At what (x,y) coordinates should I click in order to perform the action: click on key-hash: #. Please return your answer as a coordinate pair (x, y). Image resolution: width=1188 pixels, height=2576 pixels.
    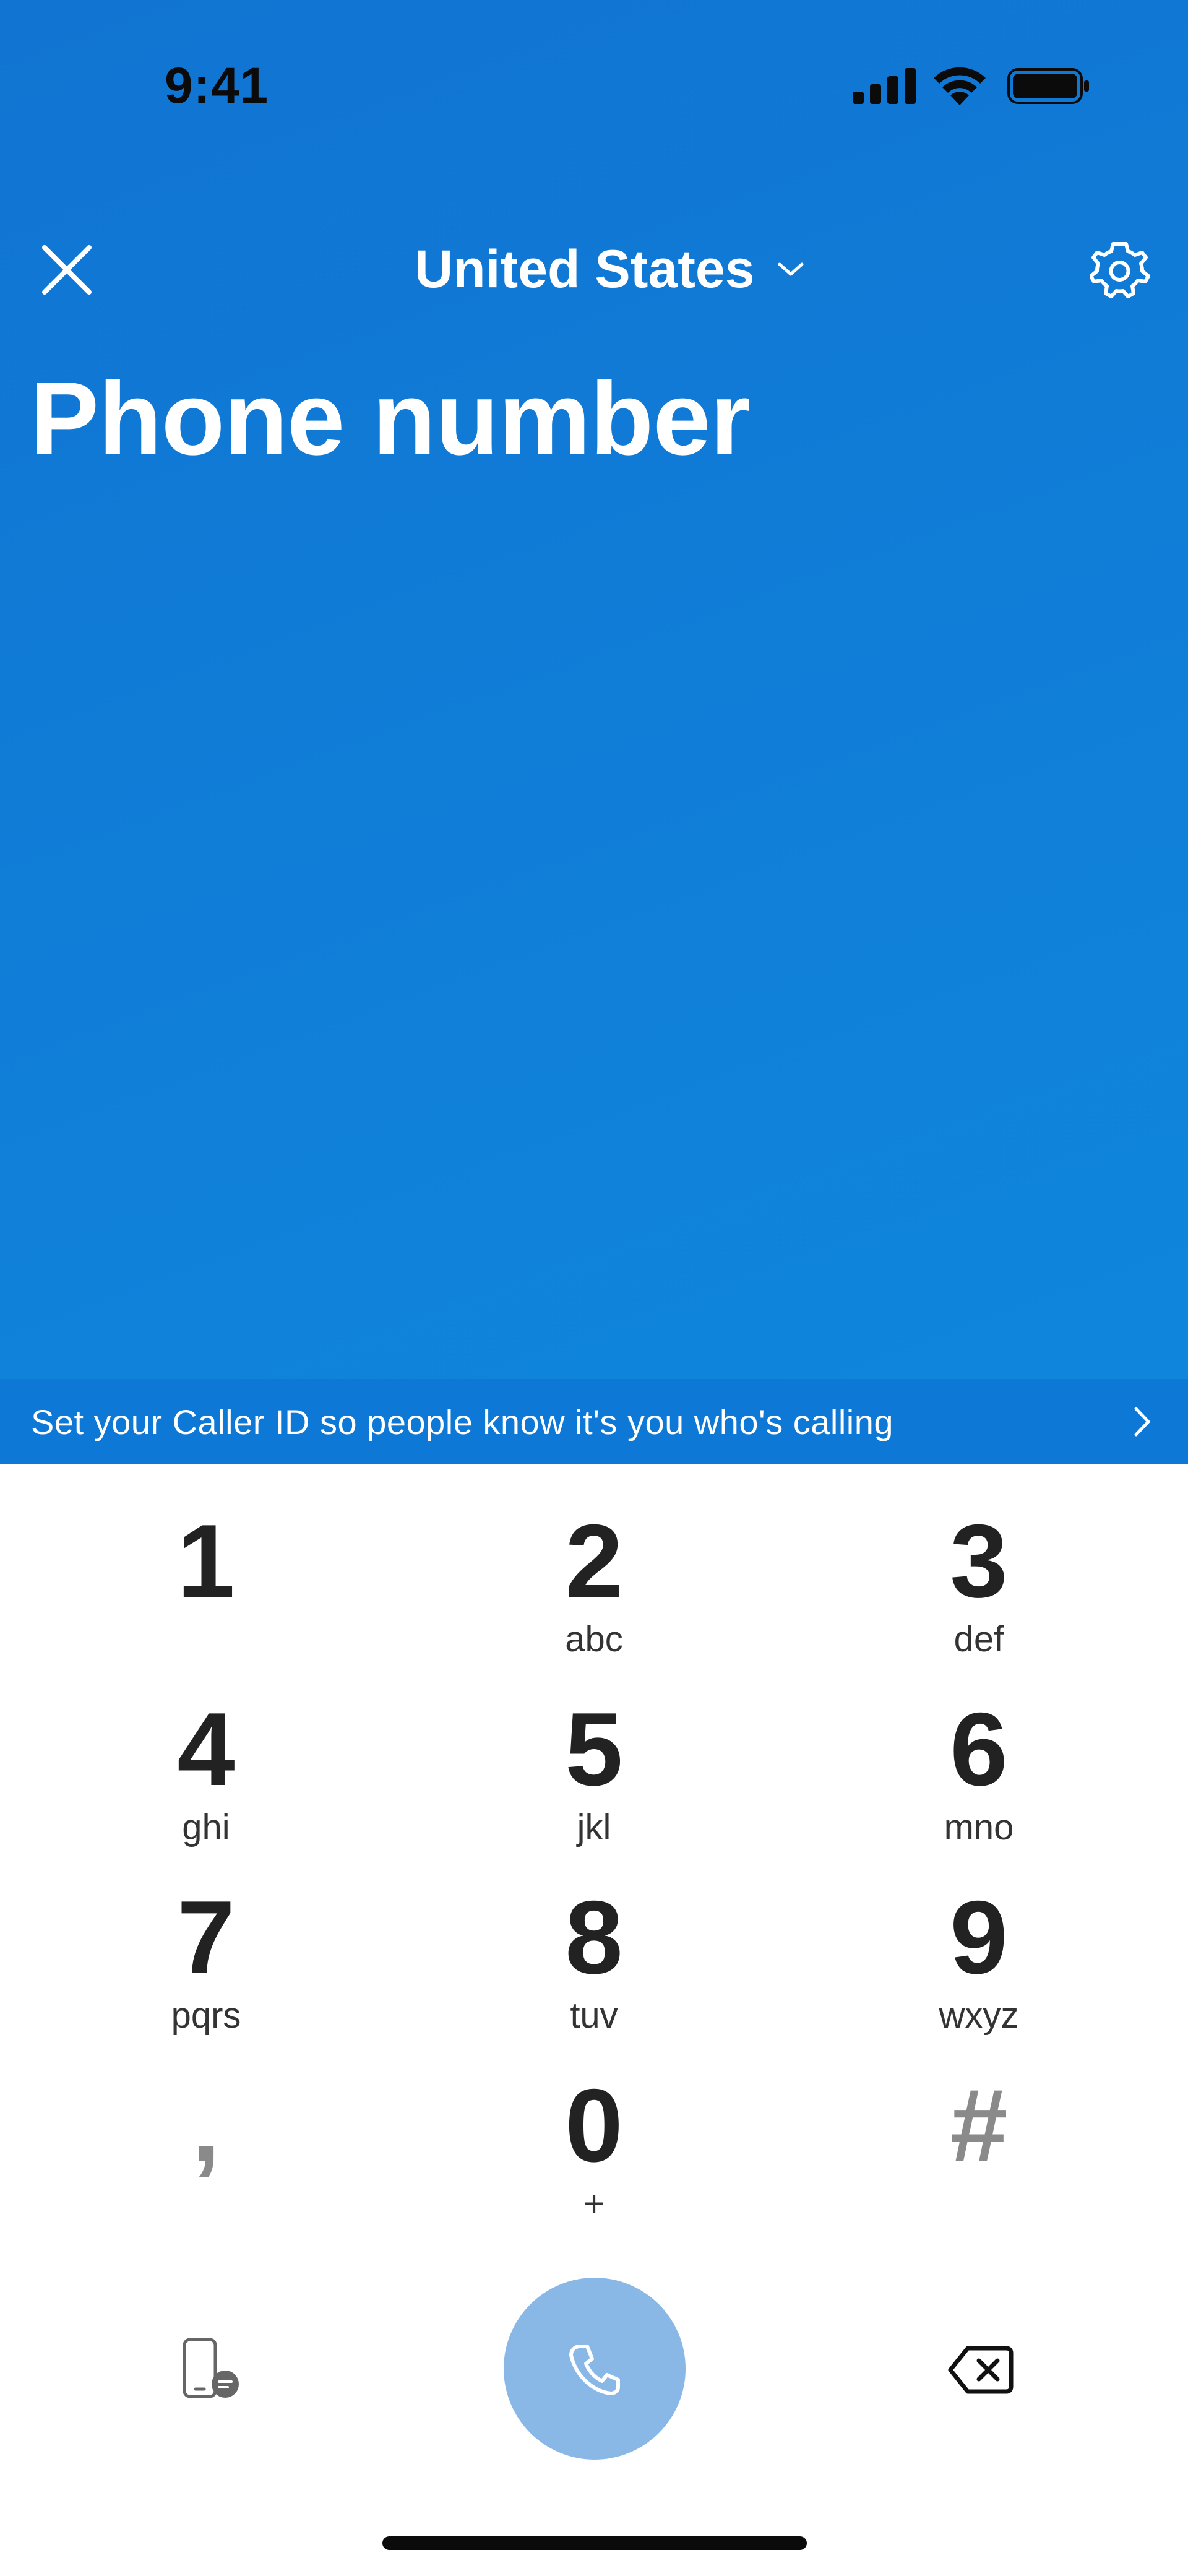
    Looking at the image, I should click on (979, 2122).